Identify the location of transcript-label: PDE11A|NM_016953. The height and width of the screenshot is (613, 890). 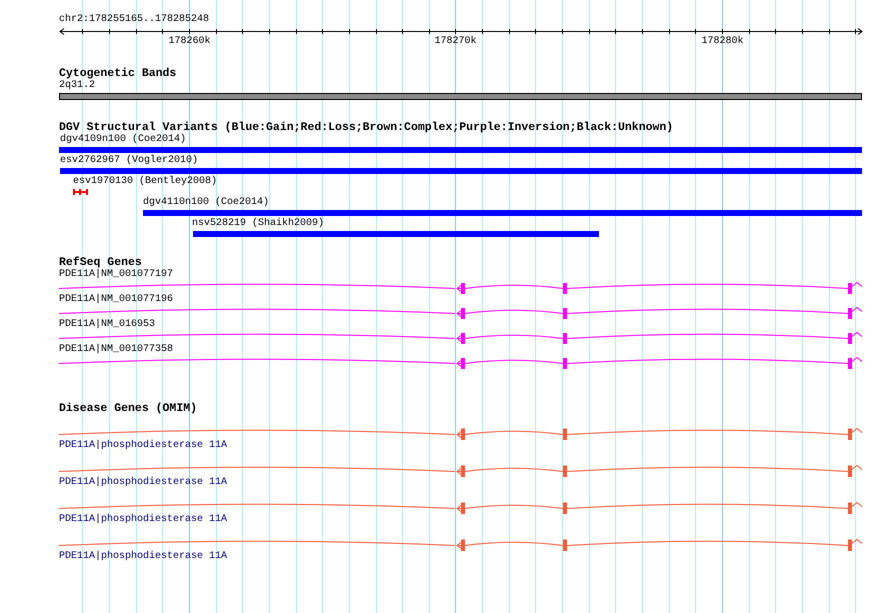
(107, 325).